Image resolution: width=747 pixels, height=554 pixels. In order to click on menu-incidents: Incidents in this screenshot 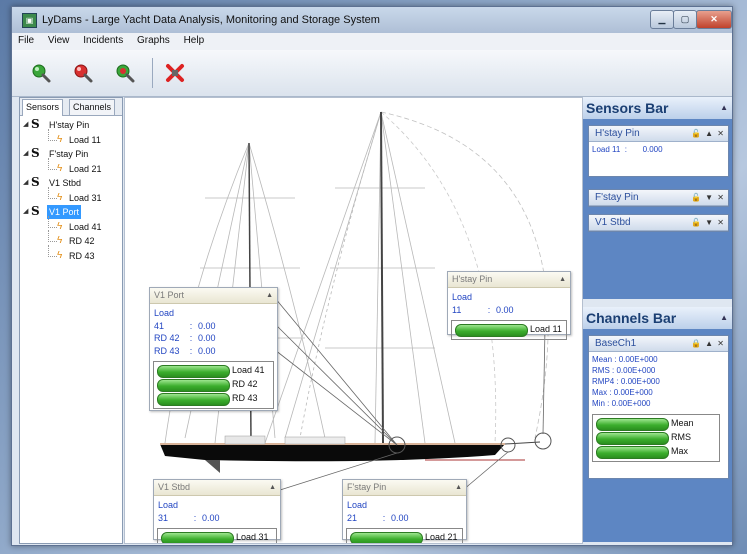, I will do `click(102, 39)`.